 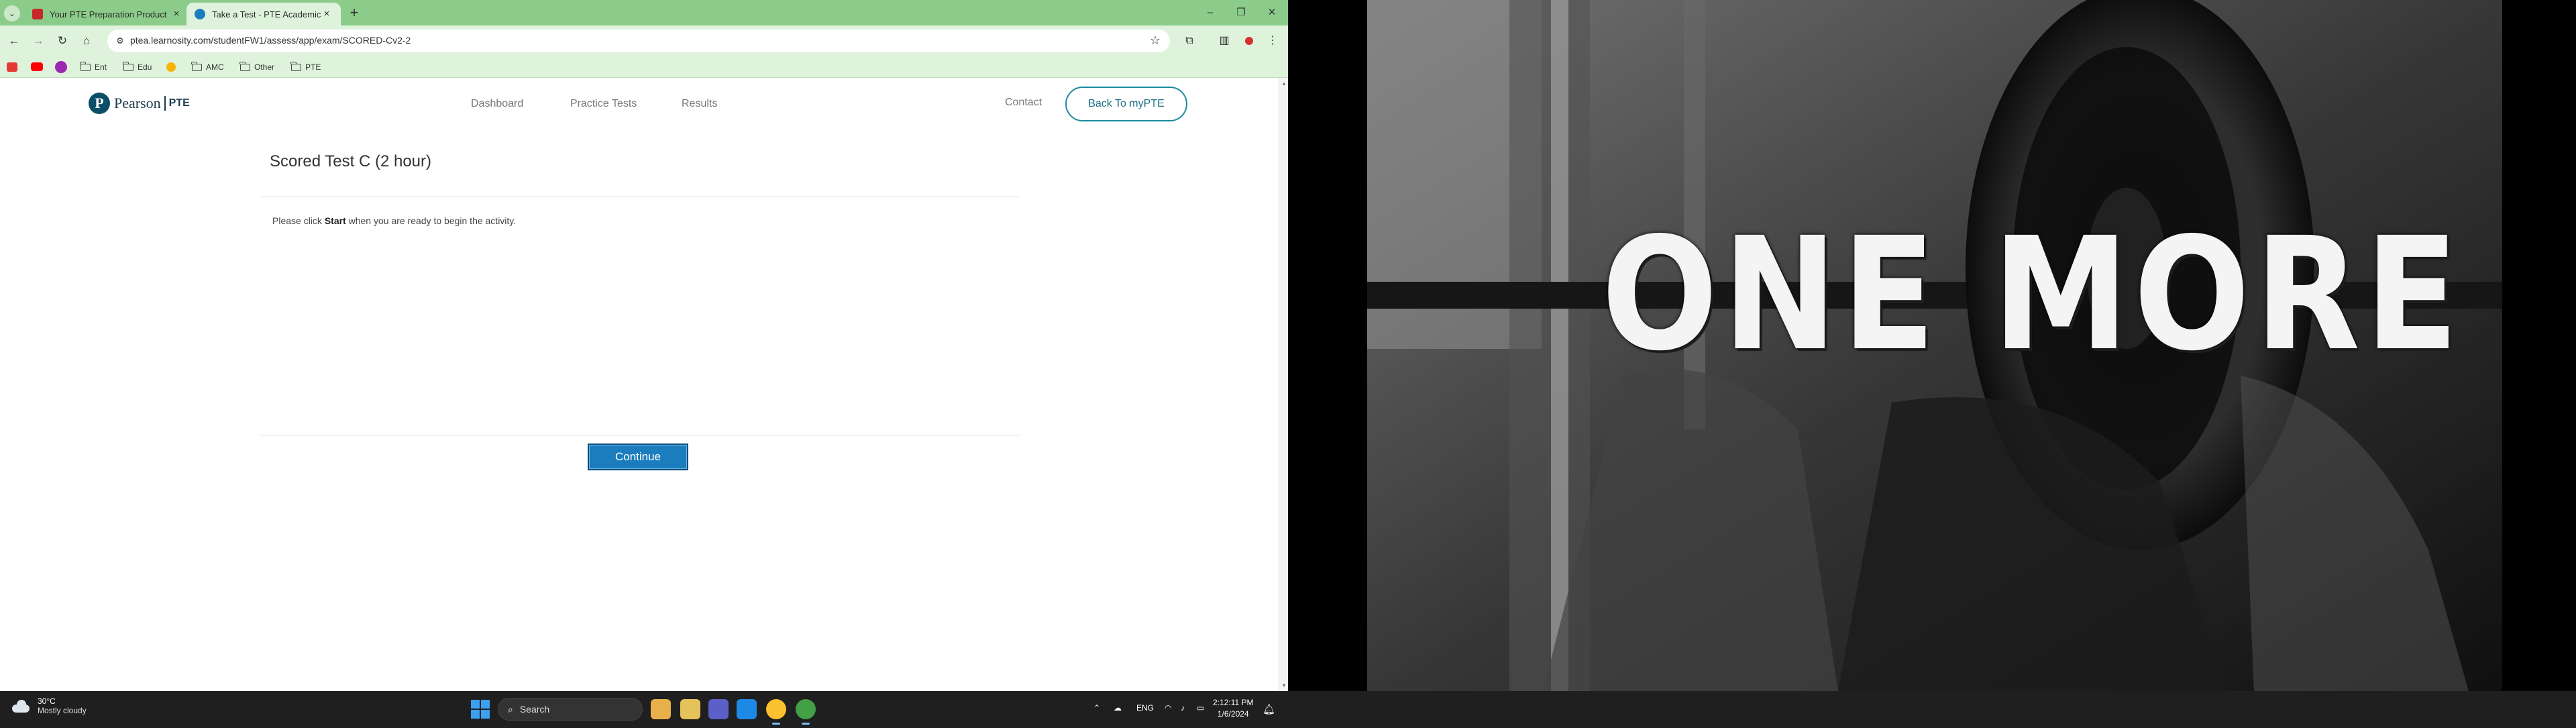 I want to click on page-title: Scored Test C (2 hour), so click(x=350, y=161).